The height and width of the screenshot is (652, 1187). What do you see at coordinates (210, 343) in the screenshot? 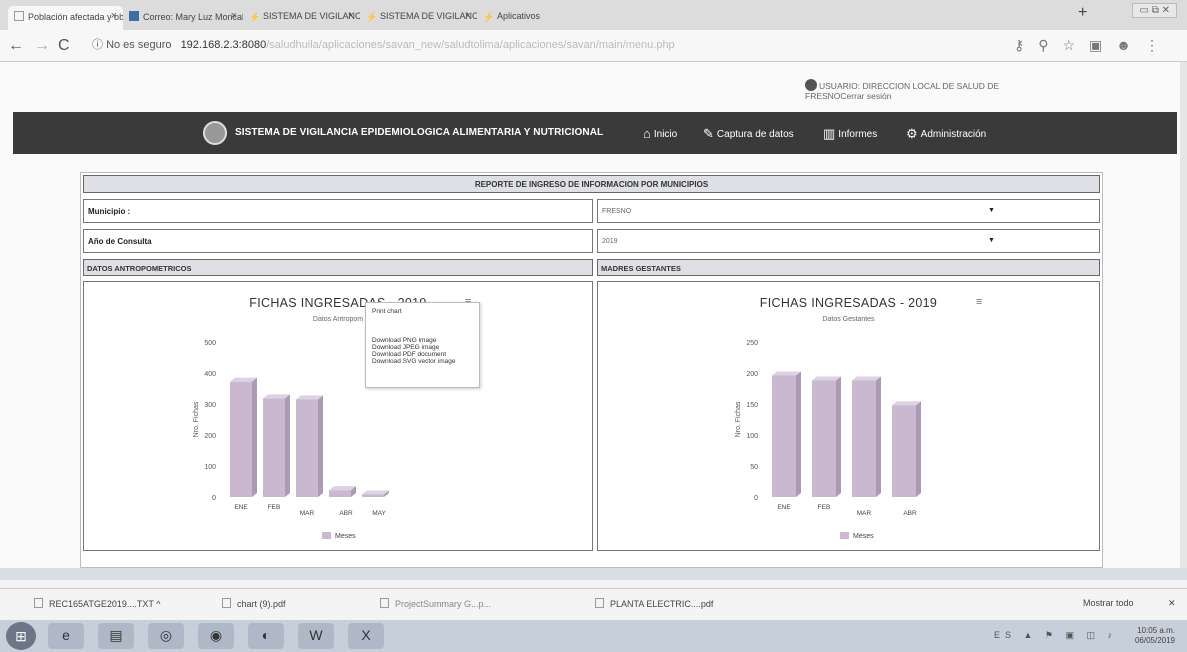
I see `y-tick-label: 500` at bounding box center [210, 343].